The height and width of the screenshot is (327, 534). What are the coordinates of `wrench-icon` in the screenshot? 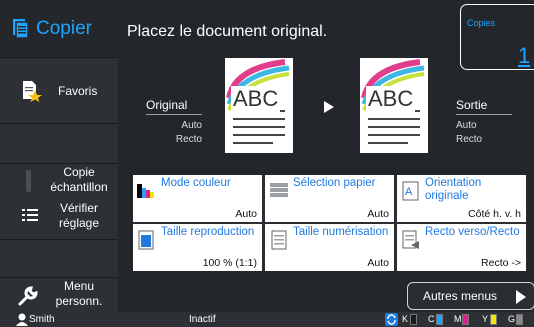 It's located at (28, 298).